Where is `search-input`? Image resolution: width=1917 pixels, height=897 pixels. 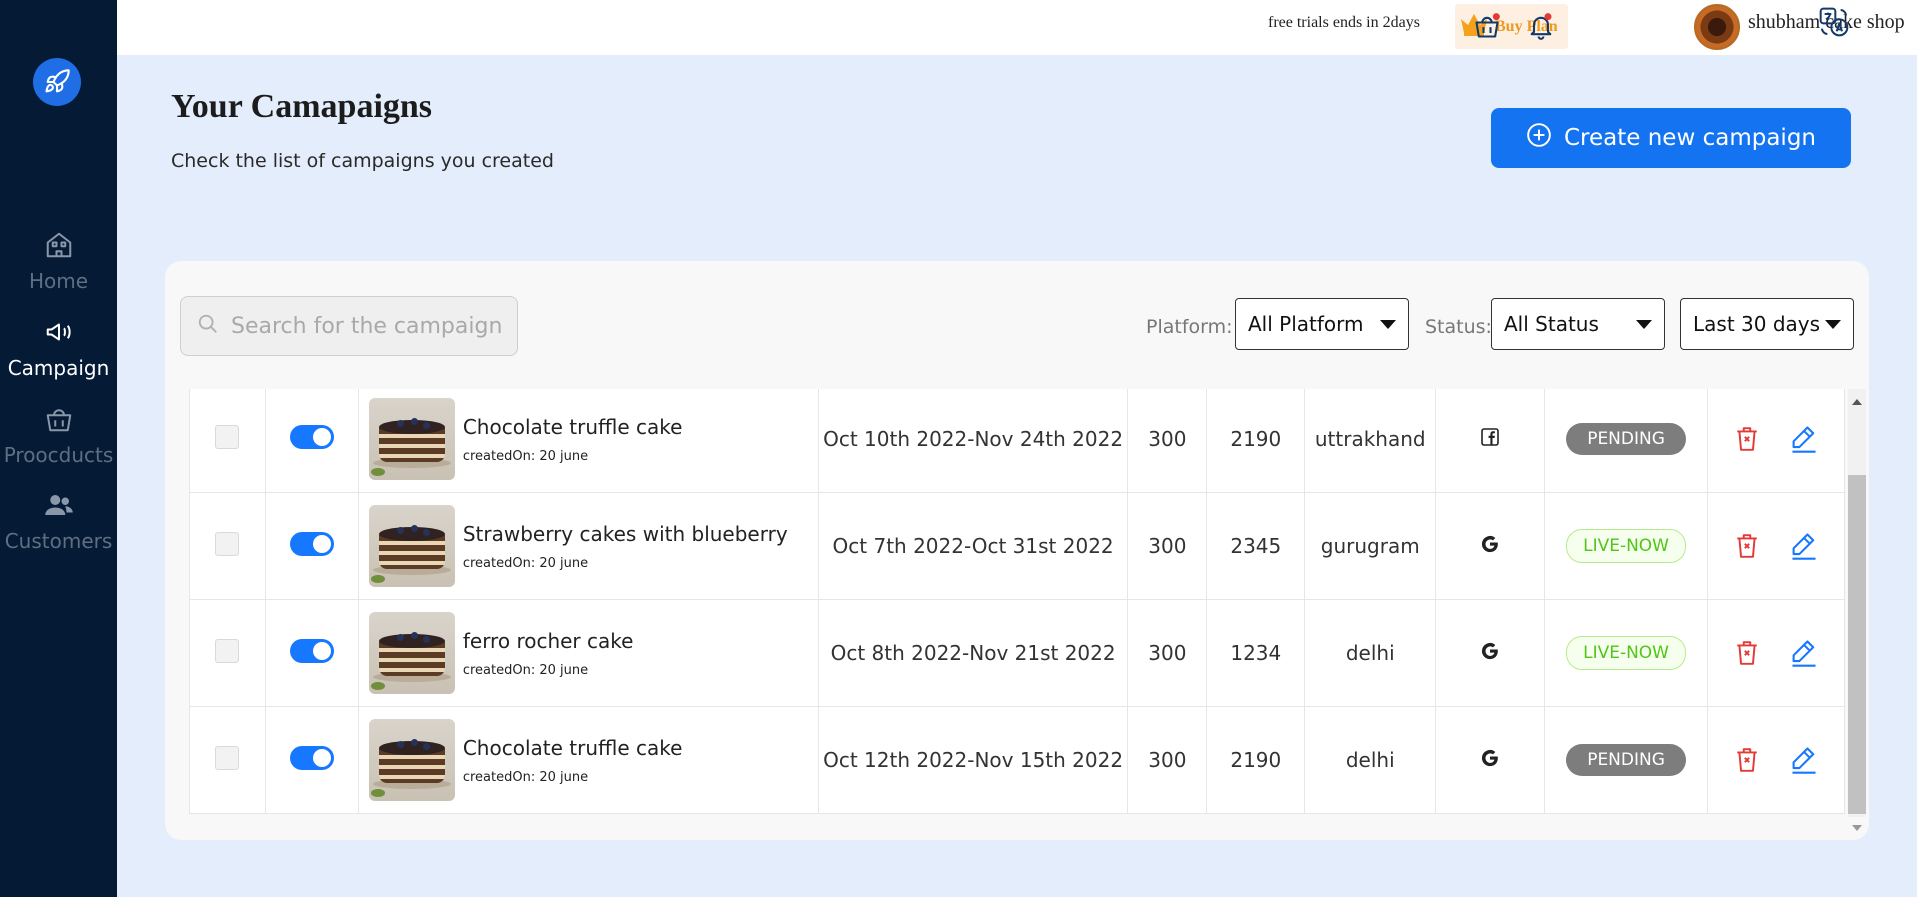
search-input is located at coordinates (366, 326).